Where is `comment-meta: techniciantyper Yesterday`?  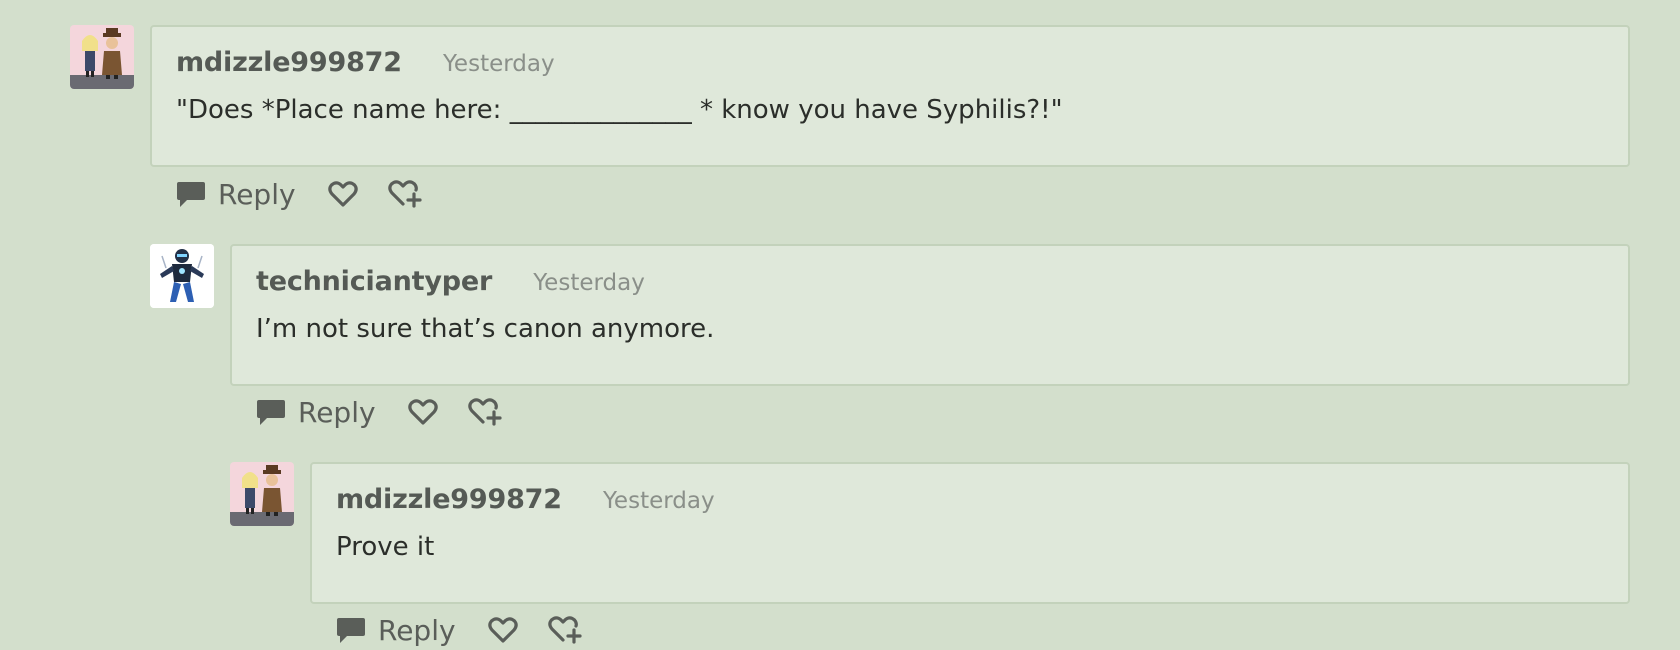
comment-meta: techniciantyper Yesterday is located at coordinates (450, 281).